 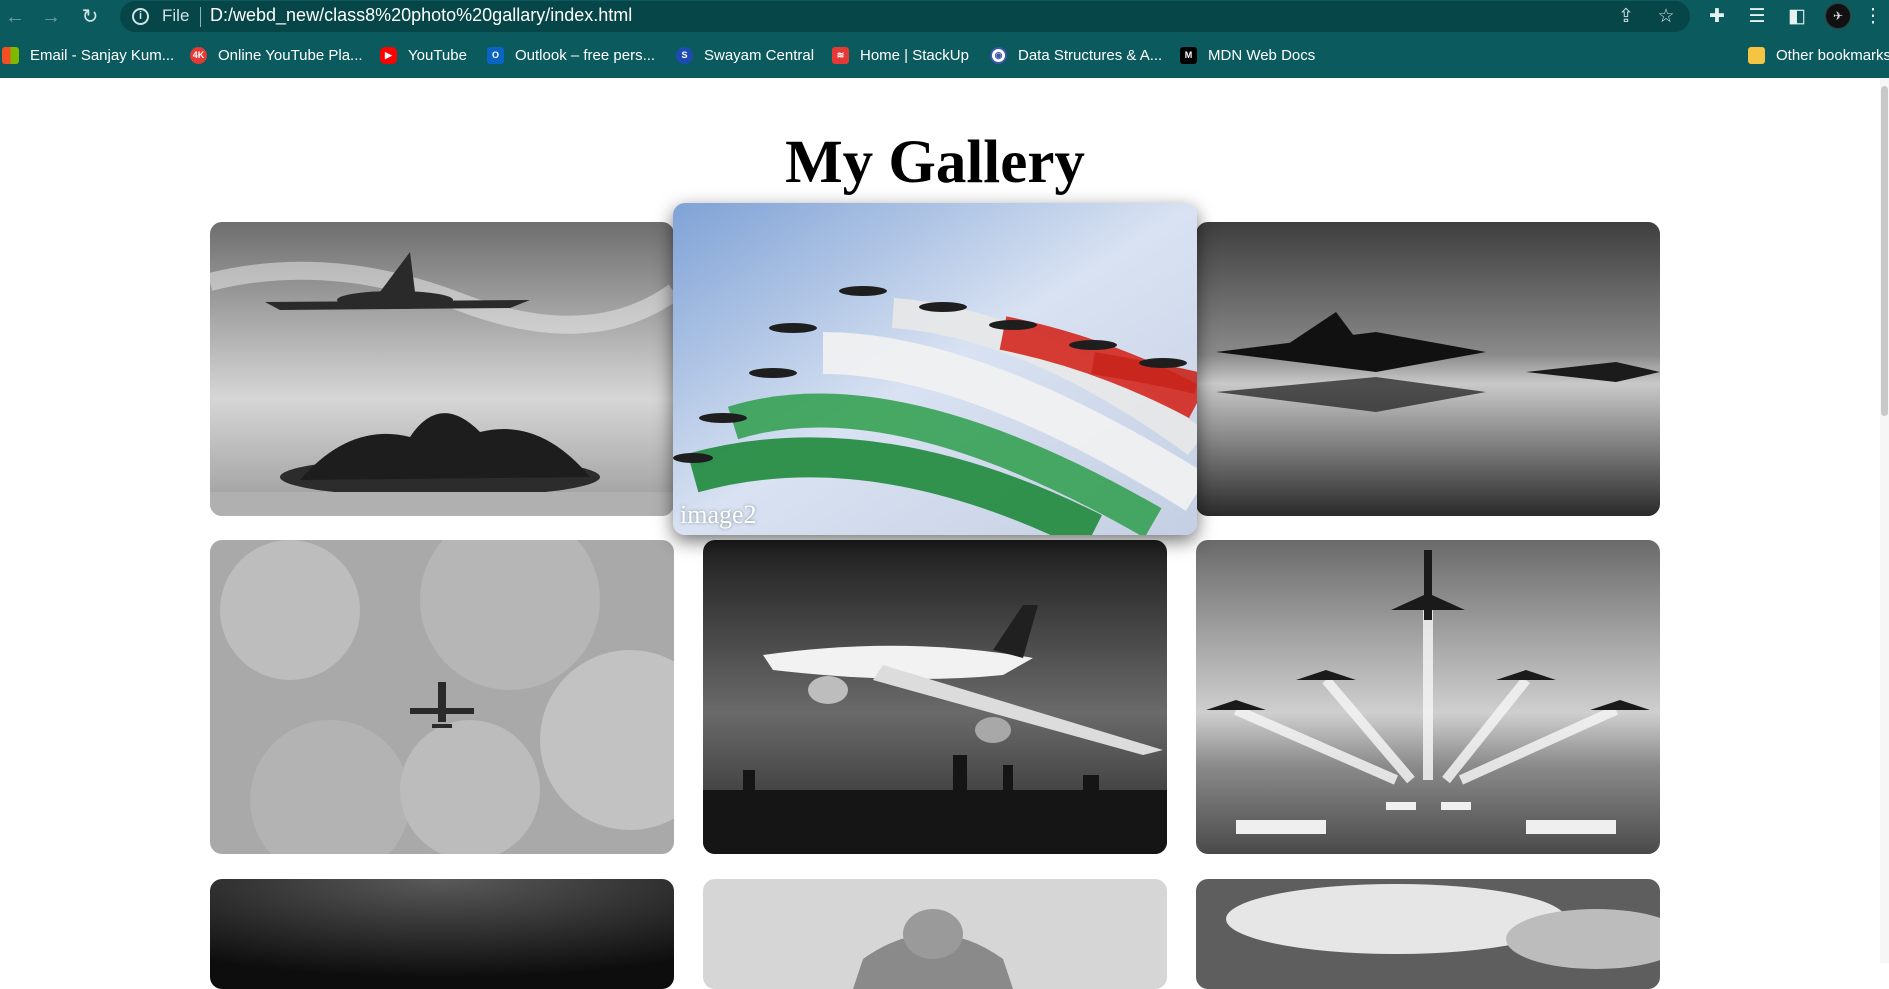 What do you see at coordinates (1797, 17) in the screenshot?
I see `side-panel-icon: ◧` at bounding box center [1797, 17].